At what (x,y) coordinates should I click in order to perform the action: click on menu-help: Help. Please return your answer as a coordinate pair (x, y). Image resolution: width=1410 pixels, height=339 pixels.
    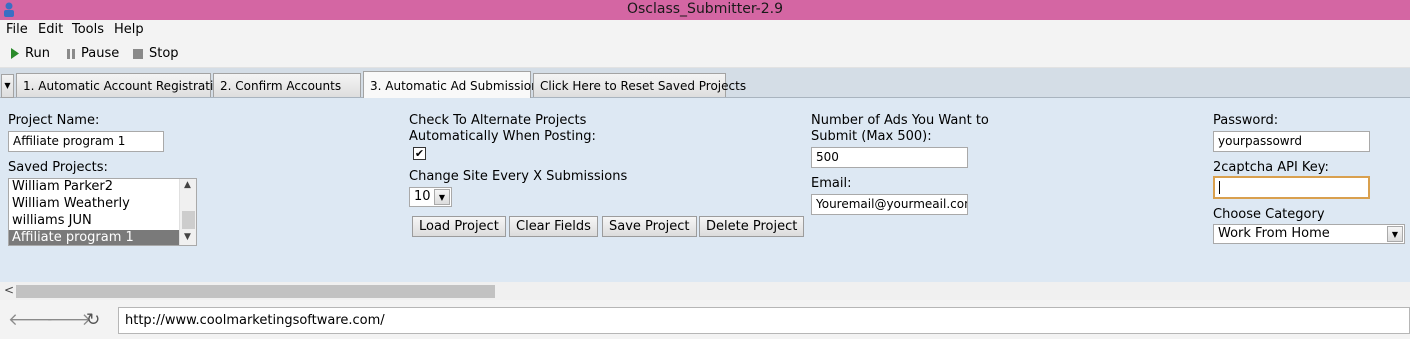
    Looking at the image, I should click on (129, 29).